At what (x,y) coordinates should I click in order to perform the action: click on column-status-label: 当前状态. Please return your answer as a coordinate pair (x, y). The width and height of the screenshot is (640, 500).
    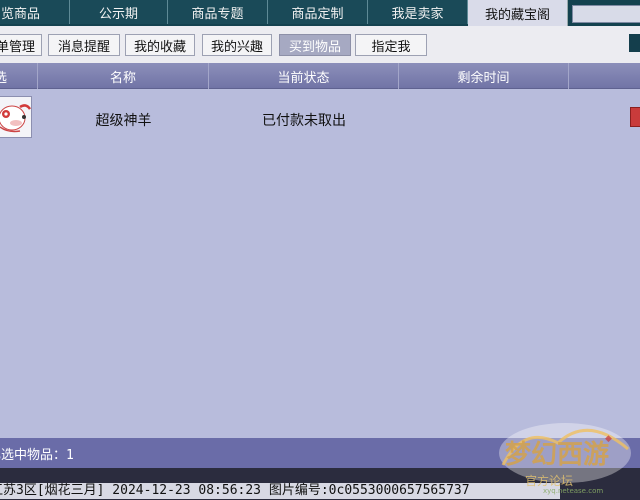
    Looking at the image, I should click on (303, 78).